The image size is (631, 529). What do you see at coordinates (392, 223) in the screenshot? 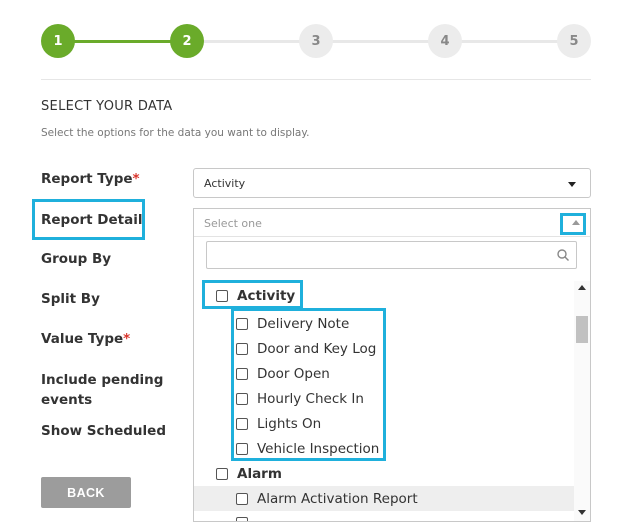
I see `report-detail-select: Select one` at bounding box center [392, 223].